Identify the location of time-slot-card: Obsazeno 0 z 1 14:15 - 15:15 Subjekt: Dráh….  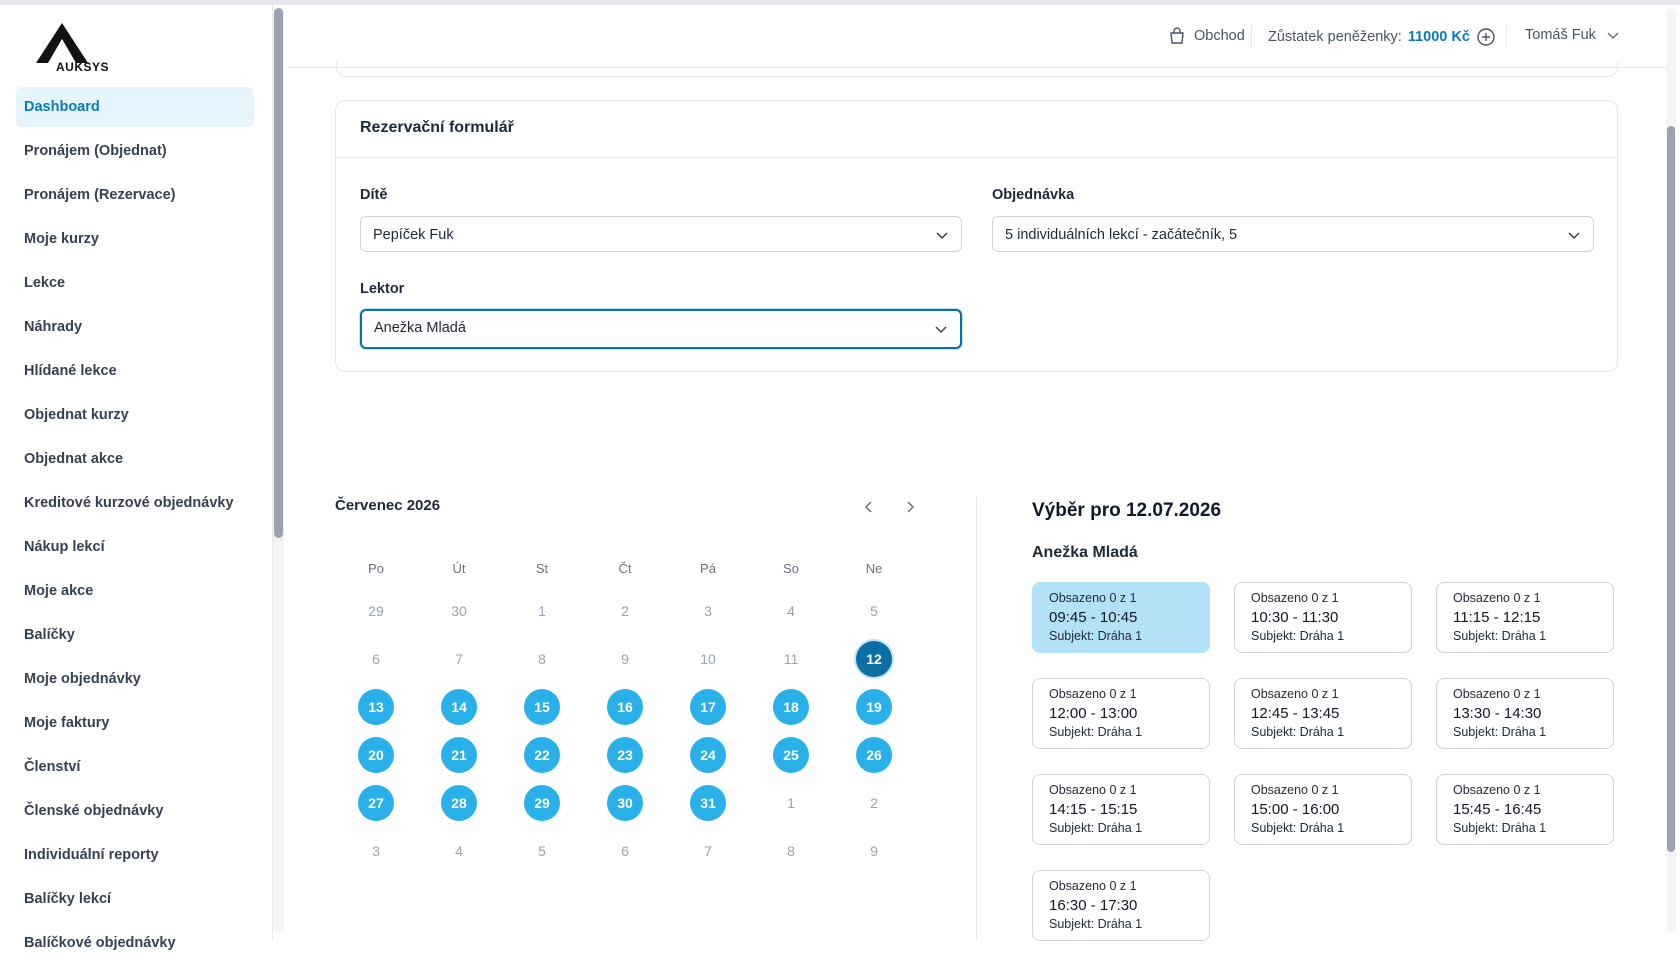
(1121, 809).